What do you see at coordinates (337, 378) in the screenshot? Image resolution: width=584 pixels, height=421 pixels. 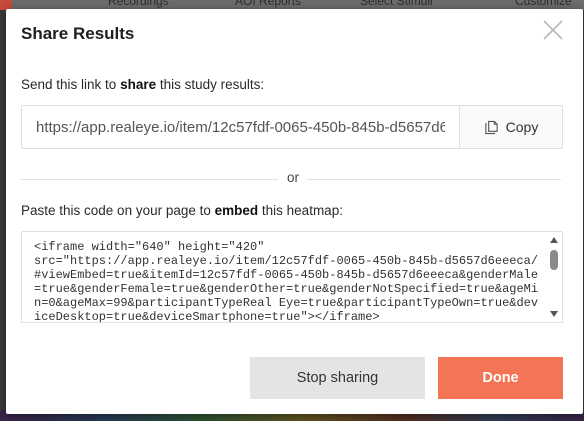 I see `stop-sharing-button: Stop sharing` at bounding box center [337, 378].